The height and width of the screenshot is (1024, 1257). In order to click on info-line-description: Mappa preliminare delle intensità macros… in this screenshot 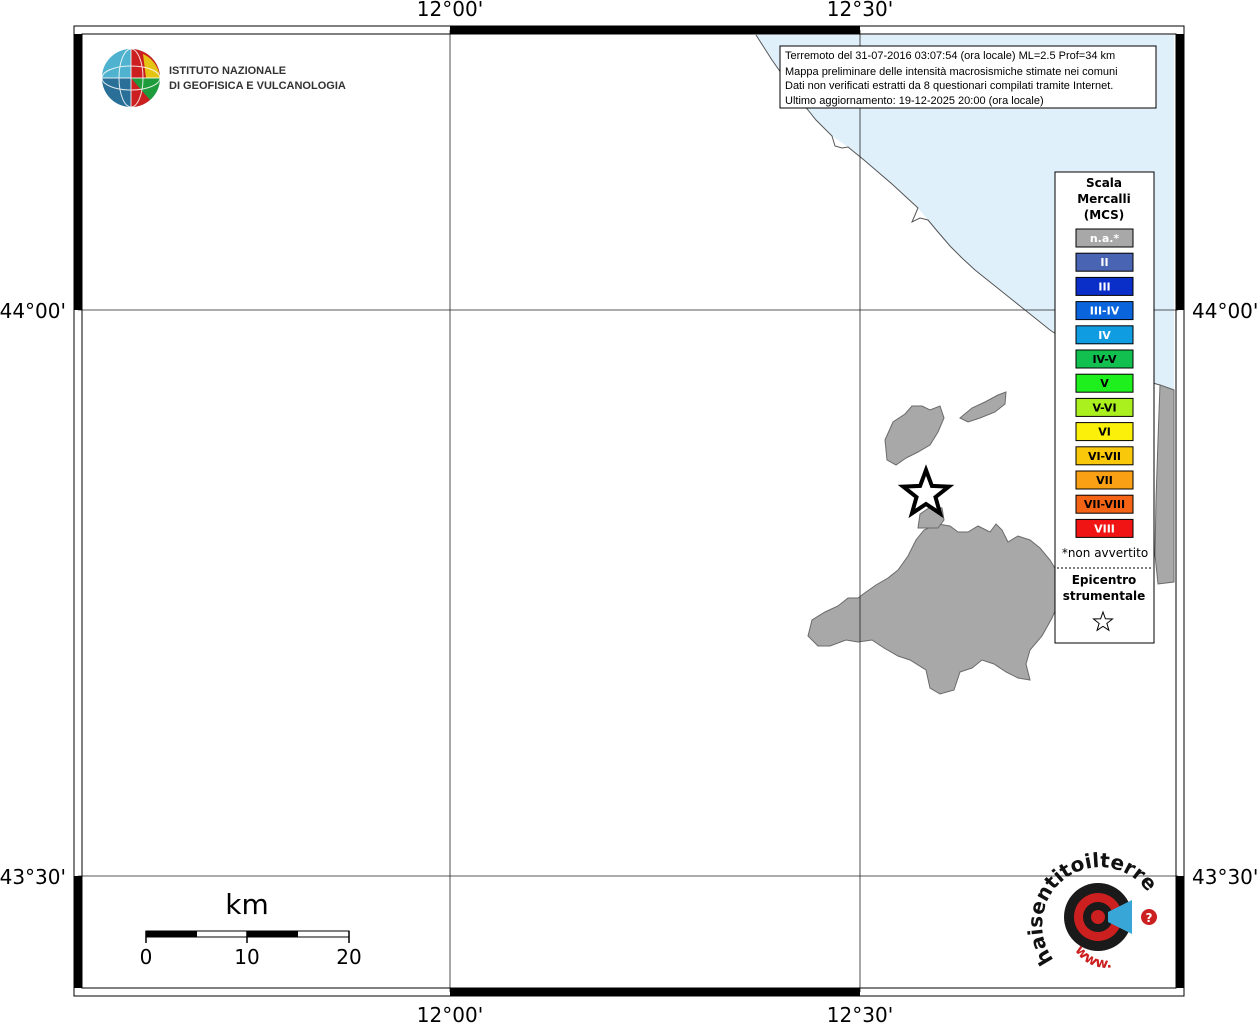, I will do `click(951, 72)`.